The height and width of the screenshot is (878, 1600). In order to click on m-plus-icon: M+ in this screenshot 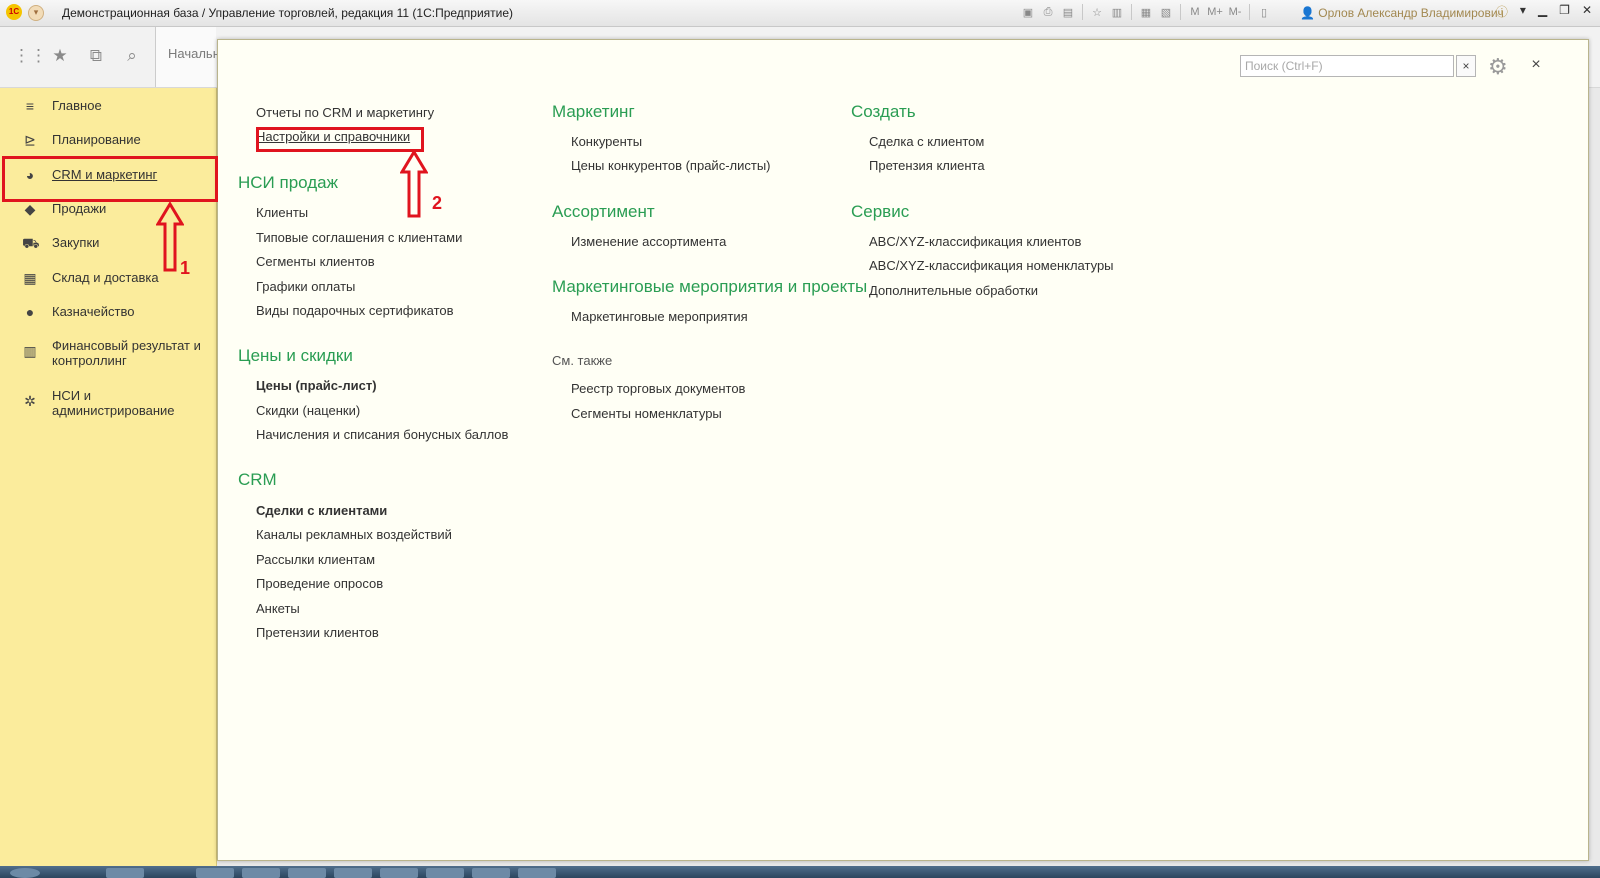, I will do `click(1215, 12)`.